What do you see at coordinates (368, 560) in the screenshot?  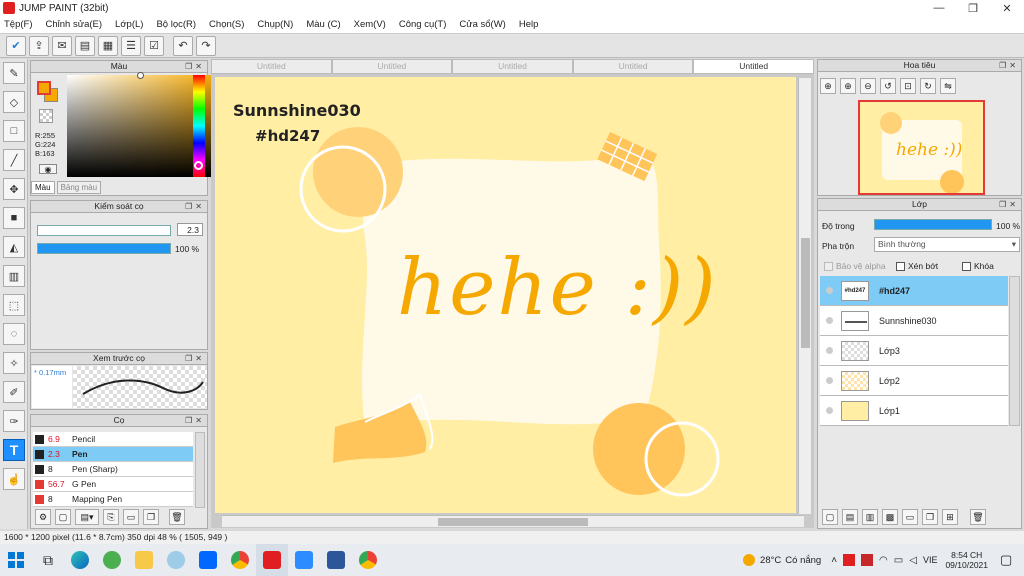 I see `chrome-2-icon` at bounding box center [368, 560].